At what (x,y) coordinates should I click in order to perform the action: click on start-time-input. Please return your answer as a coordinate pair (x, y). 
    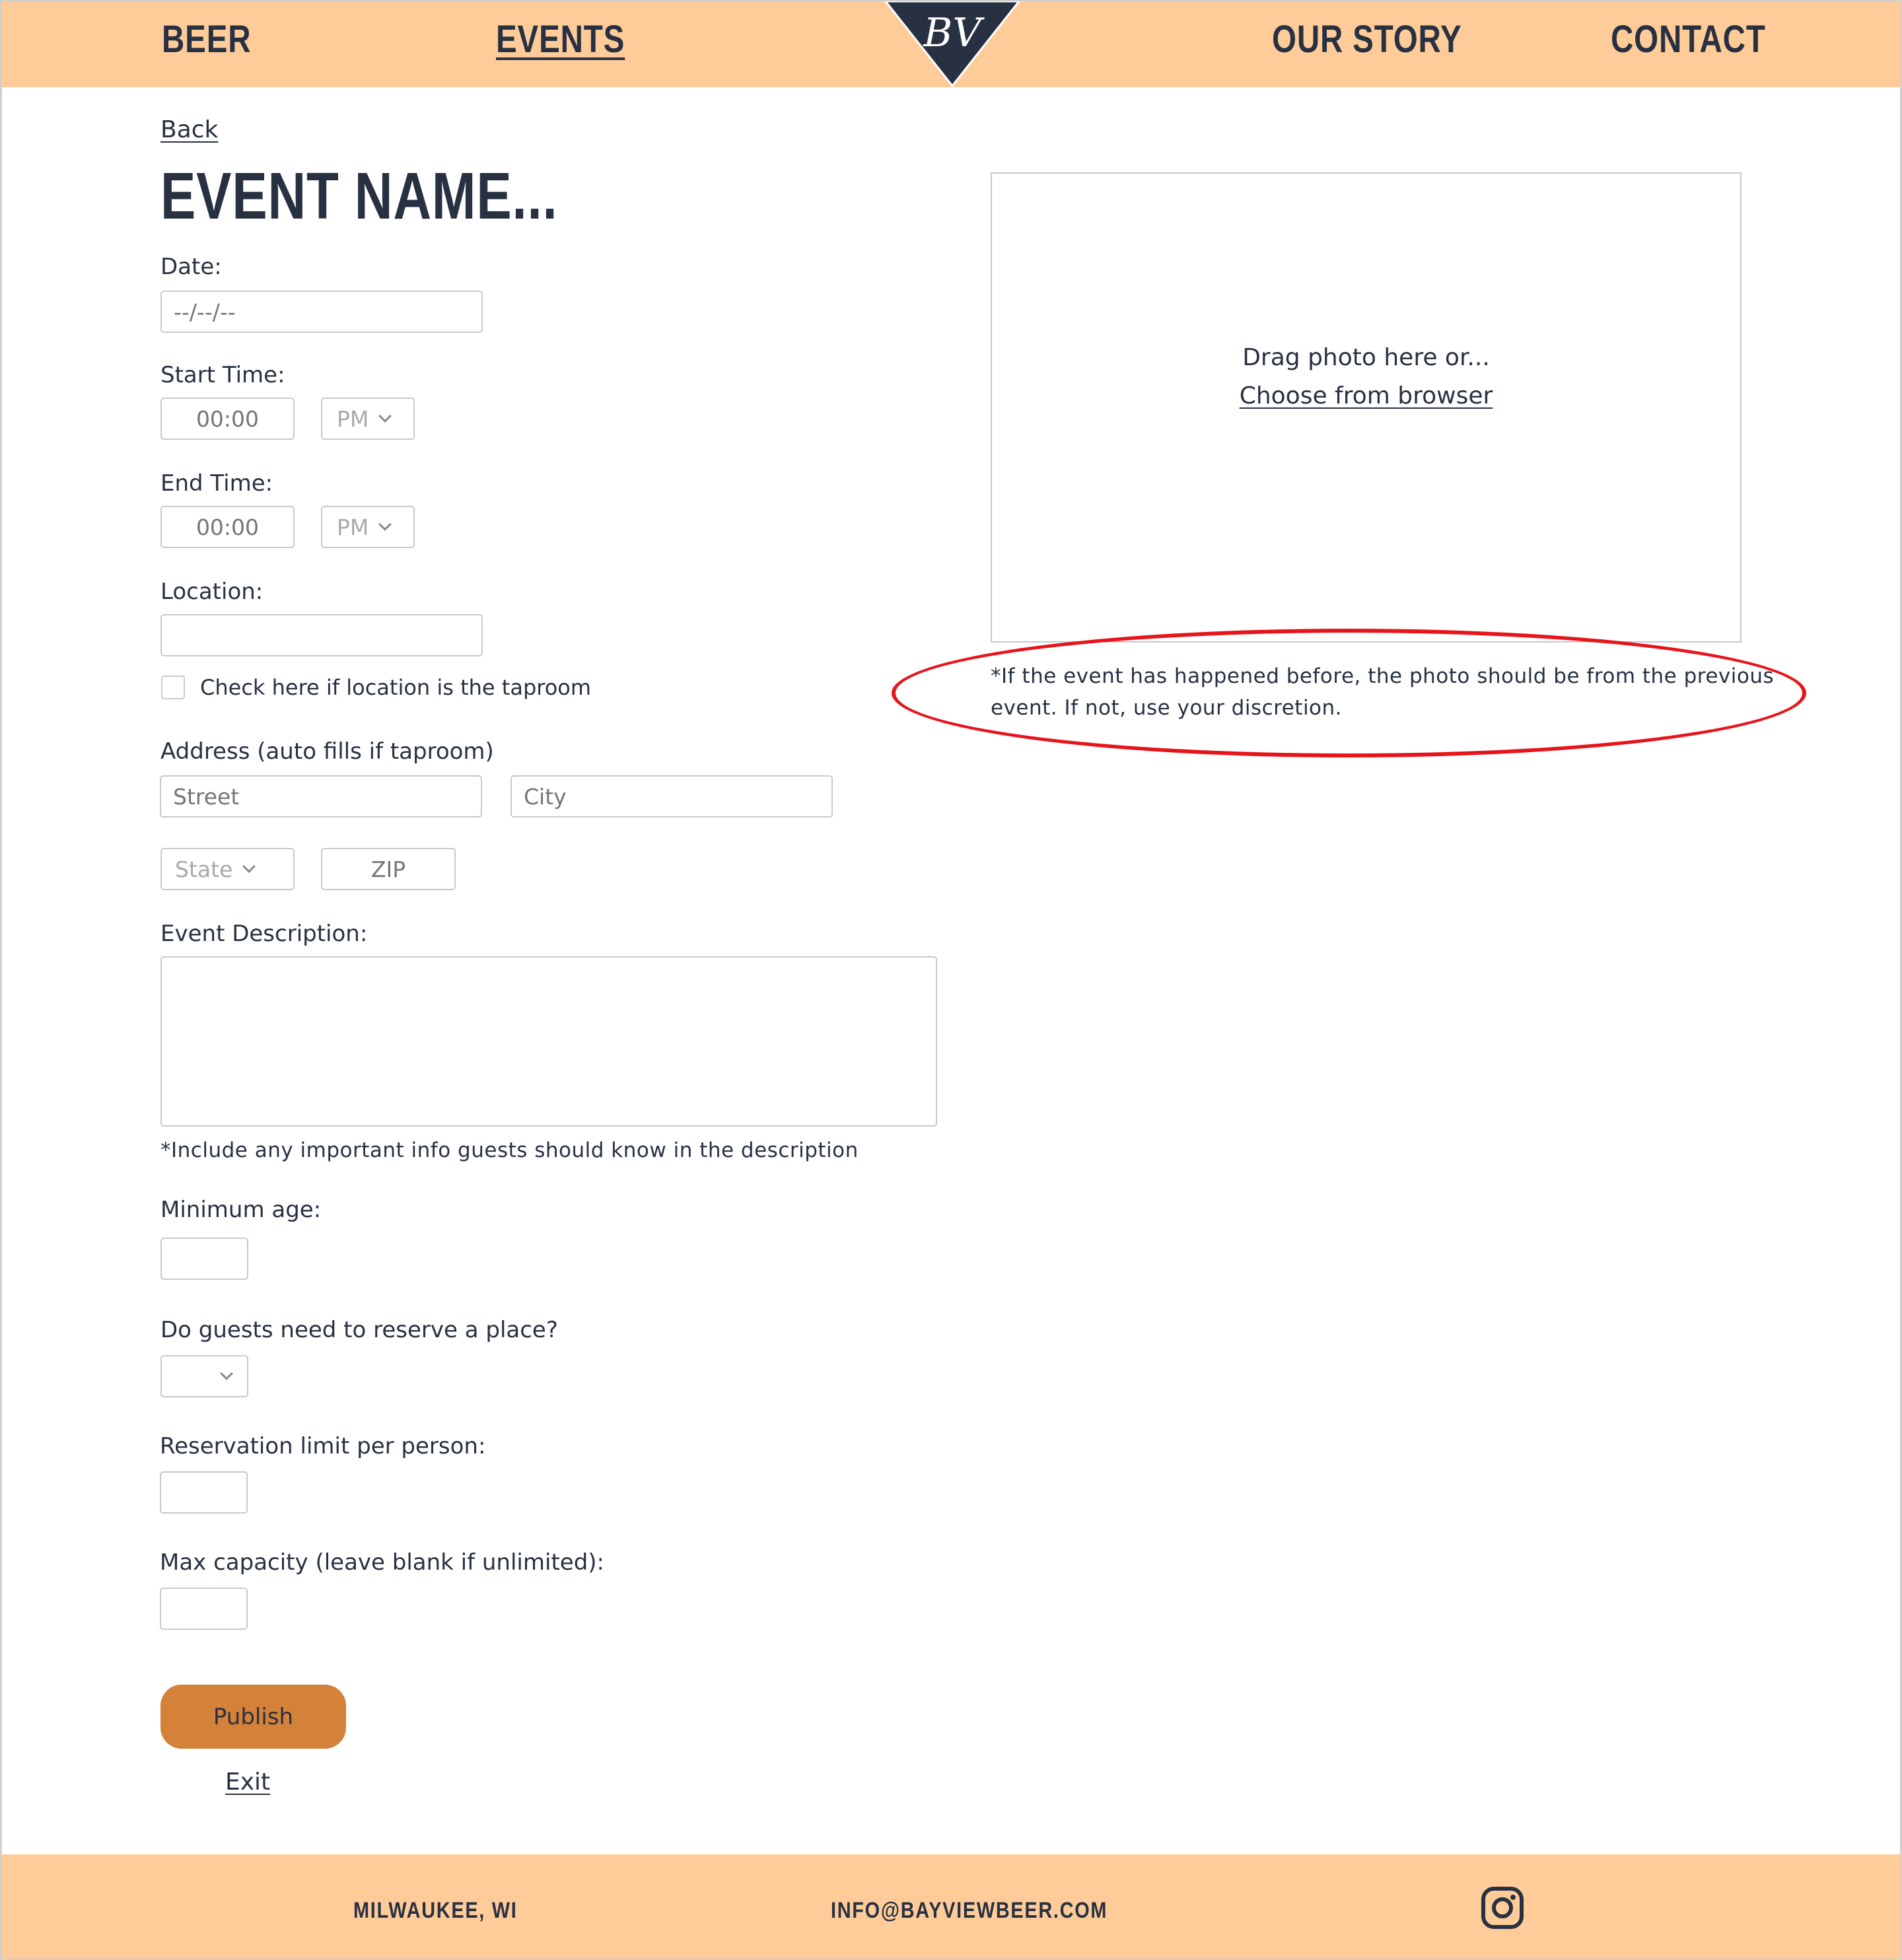
    Looking at the image, I should click on (227, 419).